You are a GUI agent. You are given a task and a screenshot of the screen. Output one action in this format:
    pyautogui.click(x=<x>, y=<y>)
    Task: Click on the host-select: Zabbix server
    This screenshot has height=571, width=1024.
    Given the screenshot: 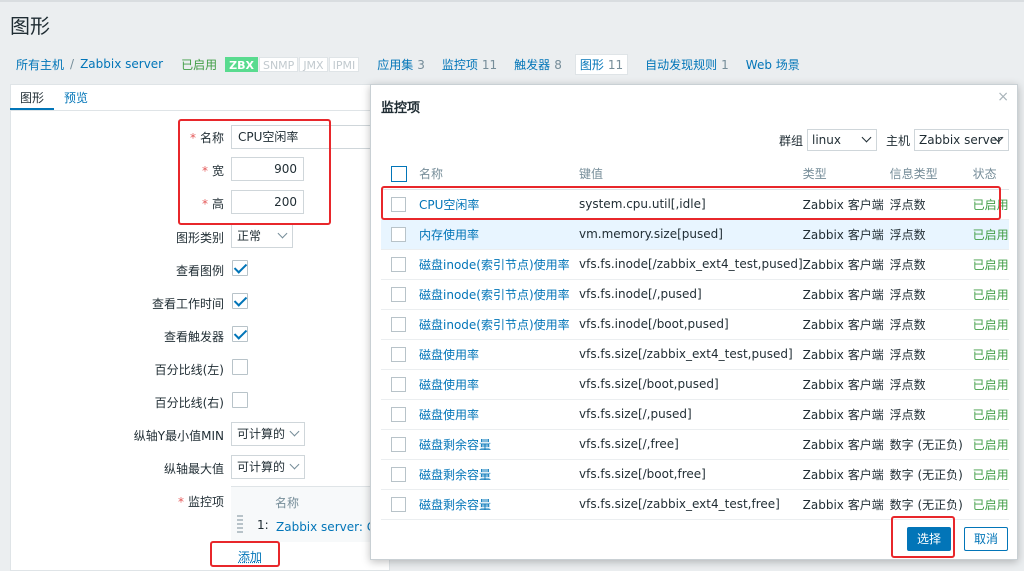 What is the action you would take?
    pyautogui.click(x=962, y=140)
    